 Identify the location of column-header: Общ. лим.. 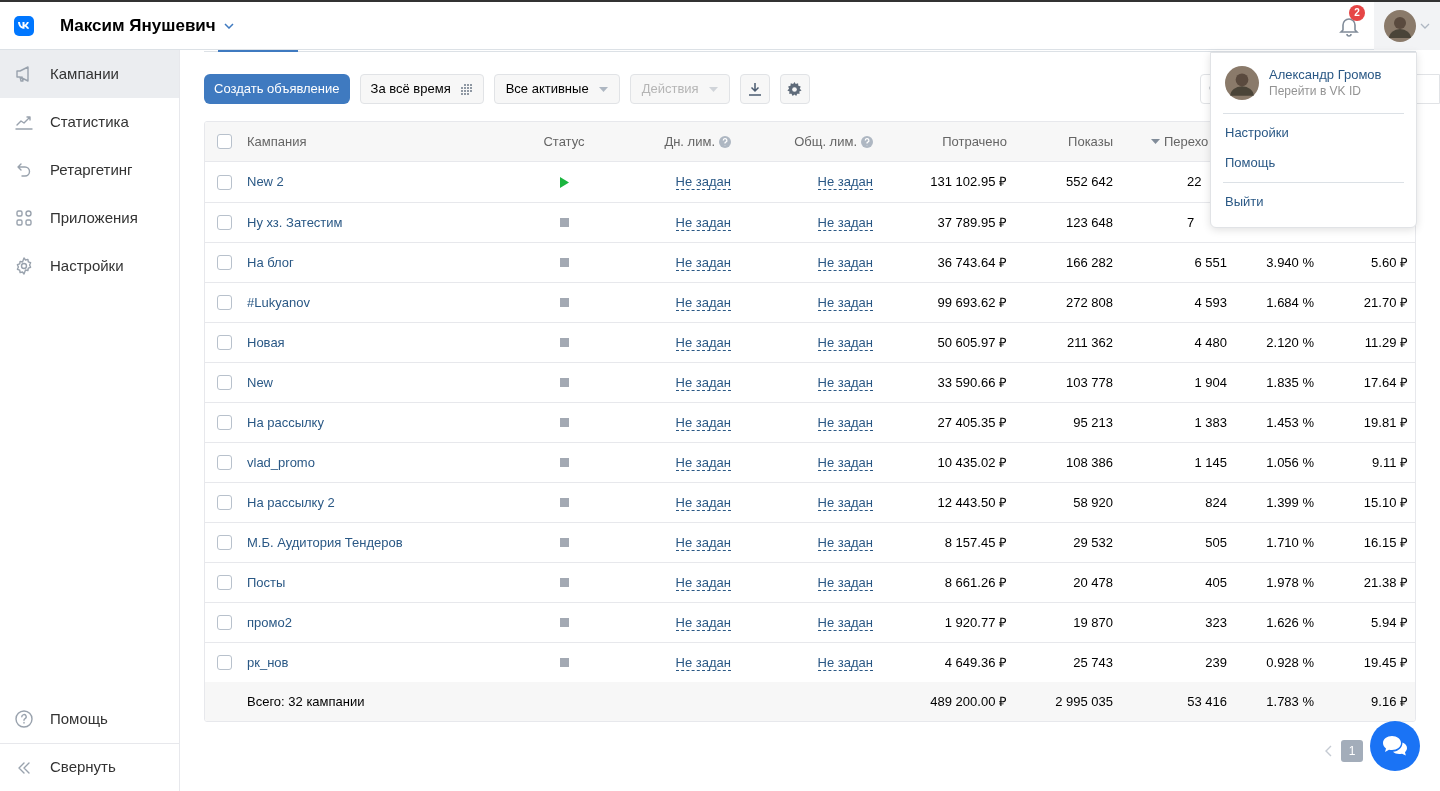
(825, 141).